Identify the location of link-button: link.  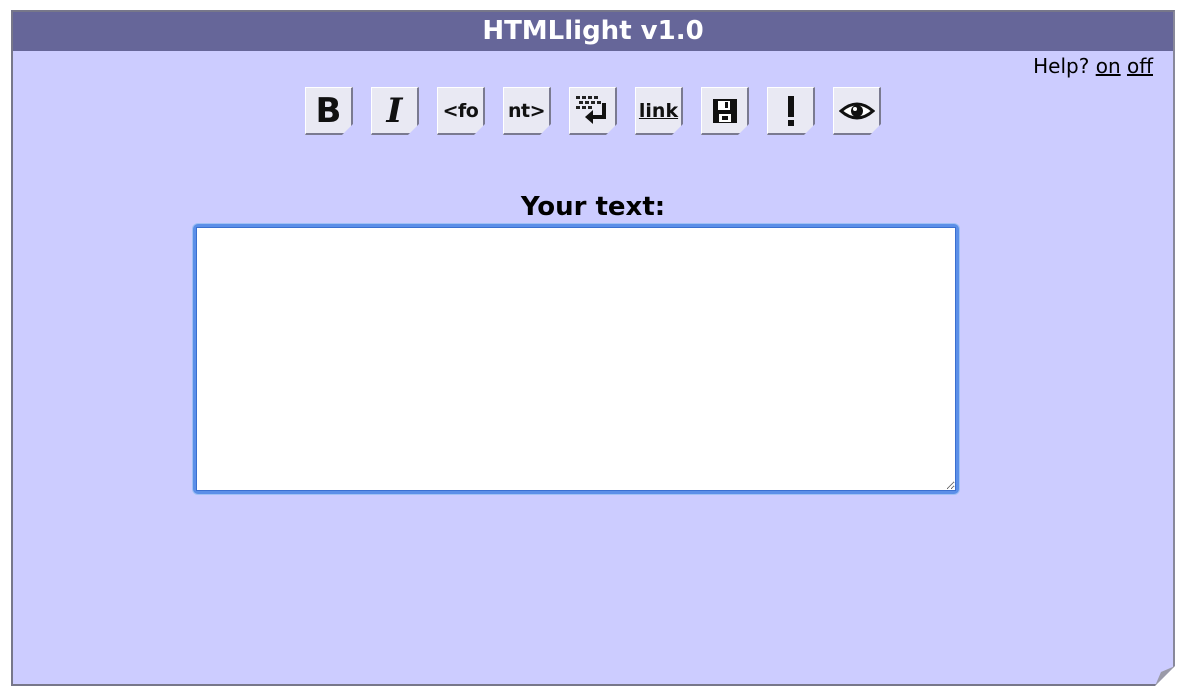
(659, 111).